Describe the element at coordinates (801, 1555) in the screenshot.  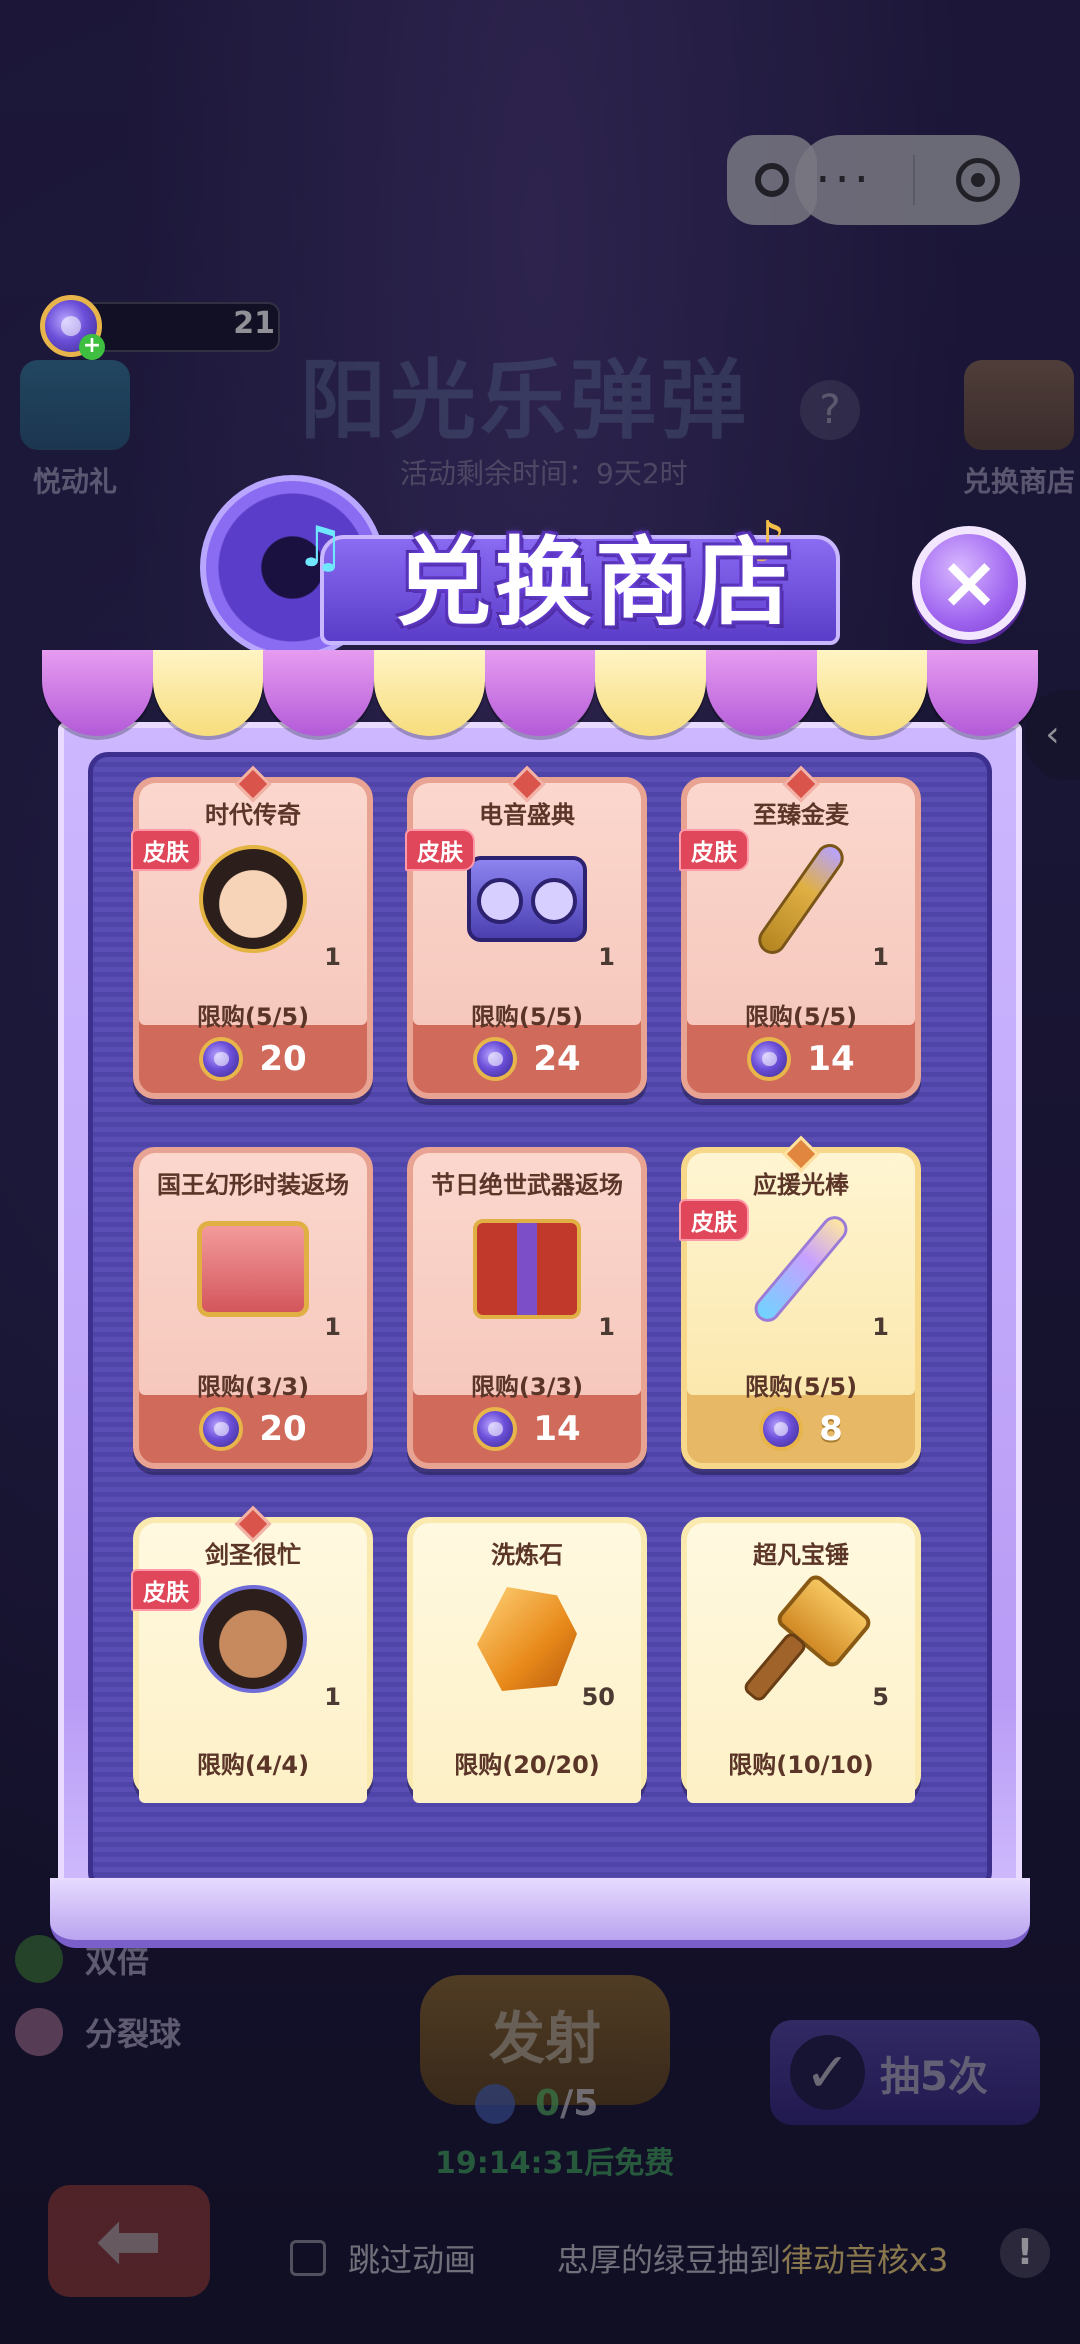
I see `item-name: 超凡宝锤` at that location.